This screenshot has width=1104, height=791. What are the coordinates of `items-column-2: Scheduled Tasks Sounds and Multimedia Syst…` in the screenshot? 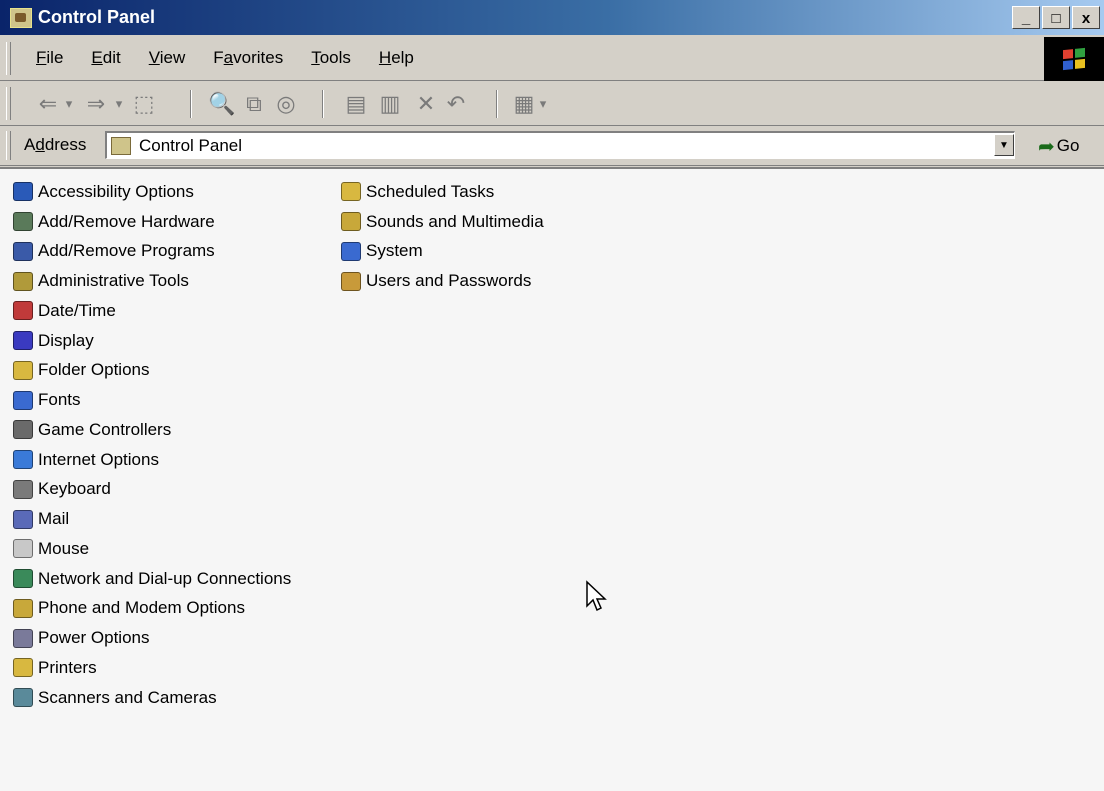 It's located at (441, 236).